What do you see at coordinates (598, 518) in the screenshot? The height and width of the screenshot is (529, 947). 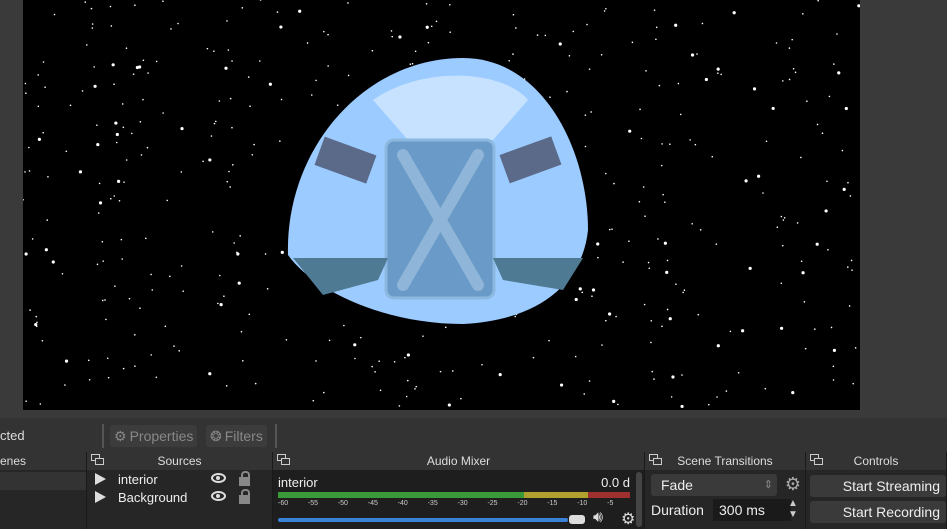 I see `speaker-icon: 🔊︎` at bounding box center [598, 518].